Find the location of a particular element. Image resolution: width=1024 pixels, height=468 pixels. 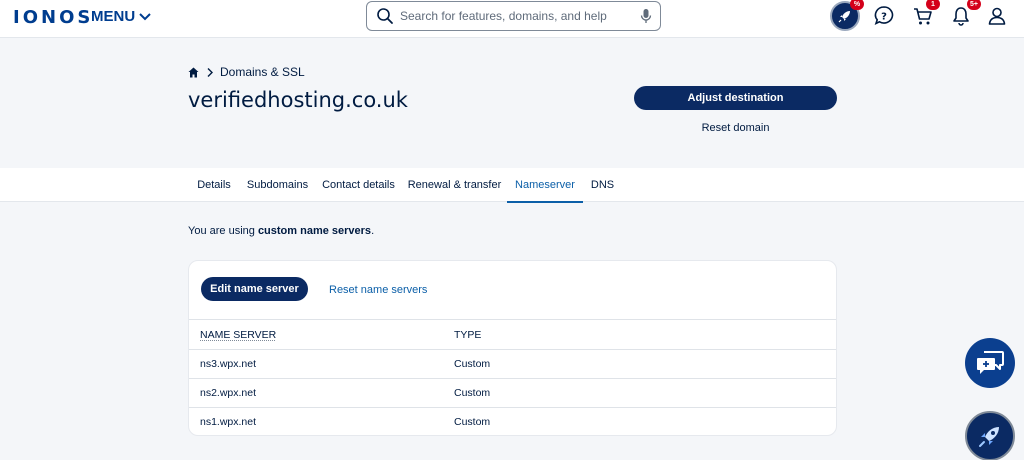

cart-badge: 1 is located at coordinates (933, 5).